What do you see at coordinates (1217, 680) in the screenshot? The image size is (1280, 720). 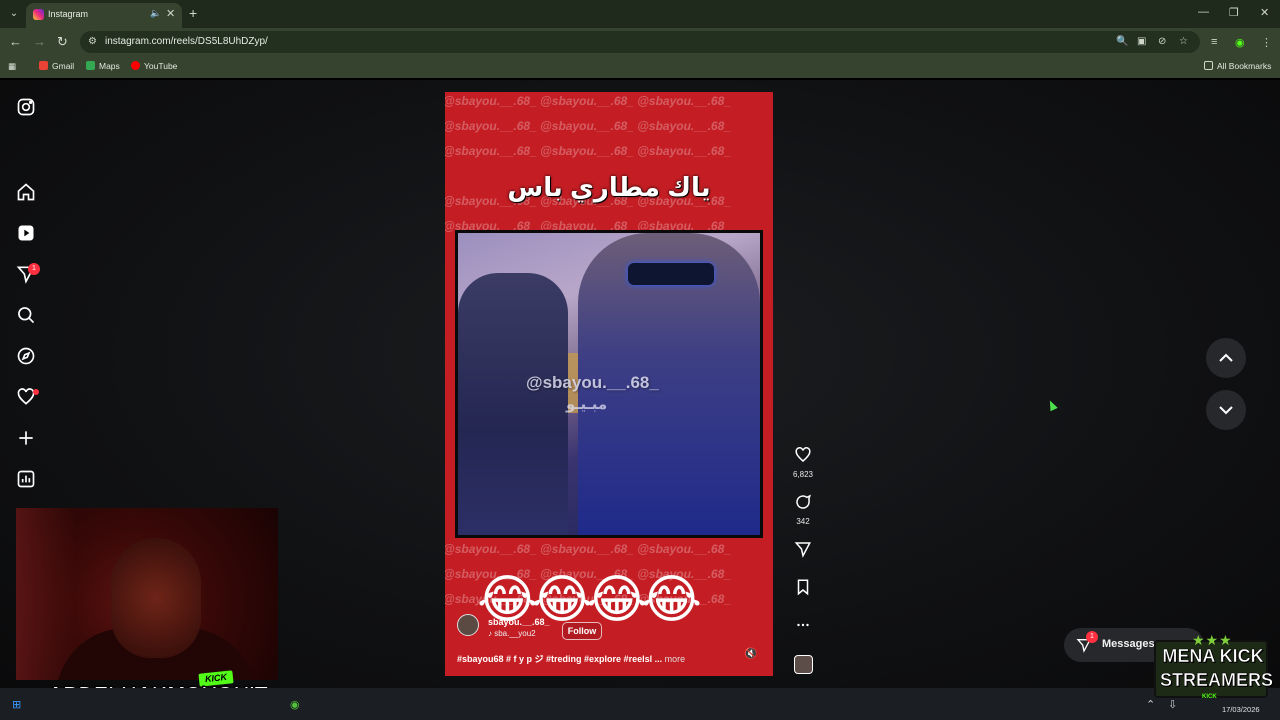 I see `logo-line2: STREAMERS` at bounding box center [1217, 680].